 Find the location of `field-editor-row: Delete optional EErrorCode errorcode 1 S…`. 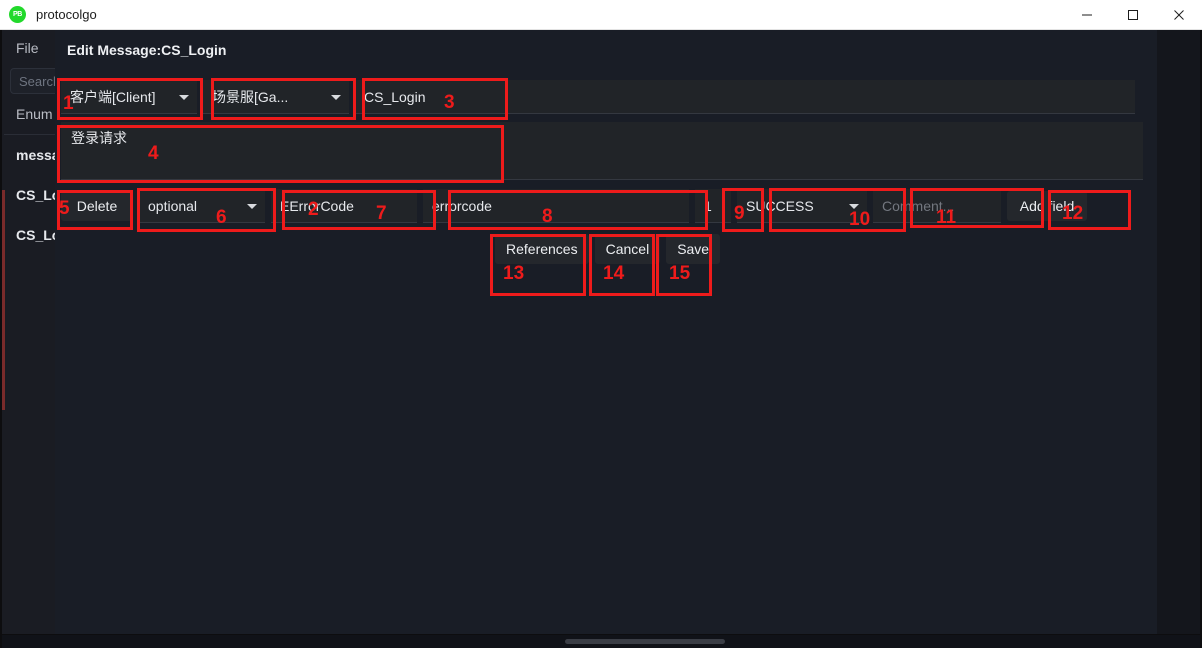

field-editor-row: Delete optional EErrorCode errorcode 1 S… is located at coordinates (602, 206).